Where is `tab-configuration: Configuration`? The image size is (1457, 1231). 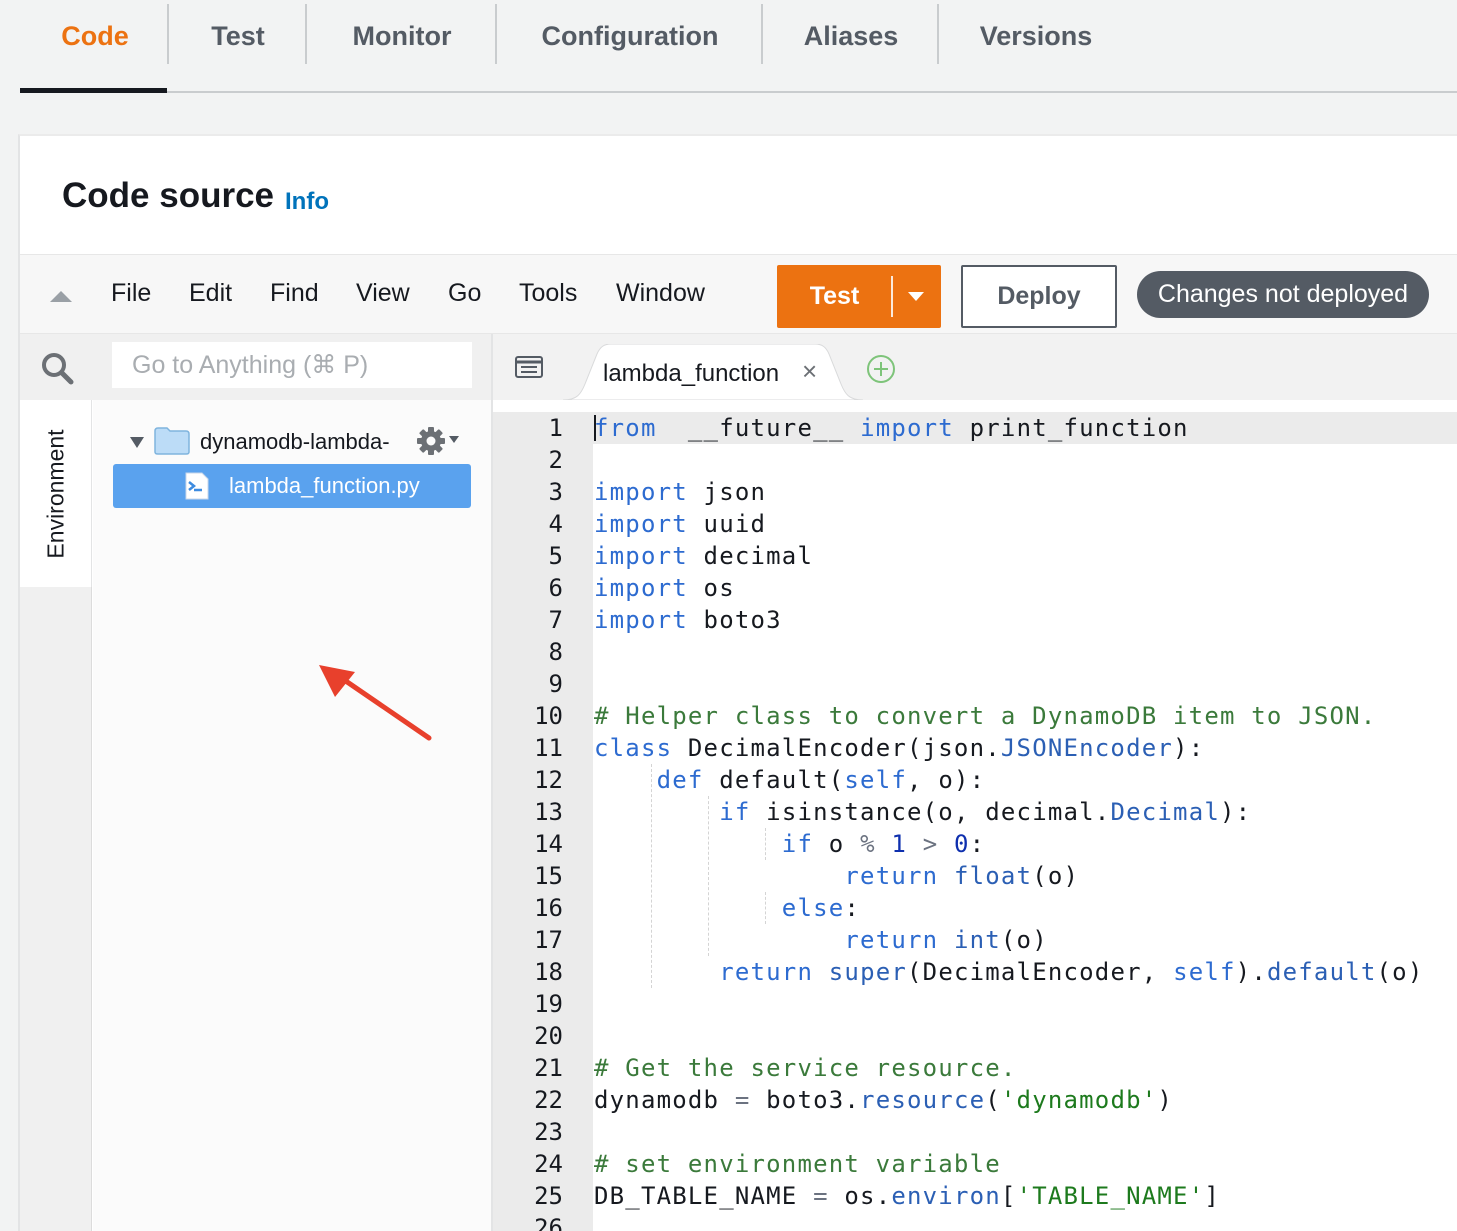
tab-configuration: Configuration is located at coordinates (630, 36).